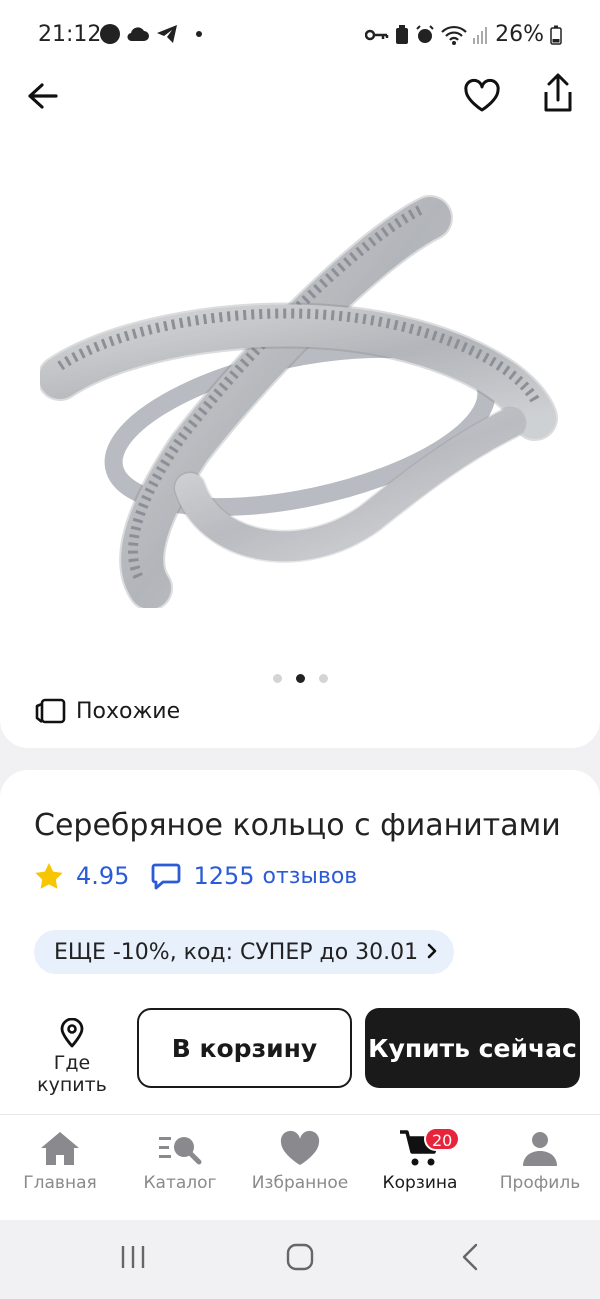 This screenshot has height=1299, width=600. Describe the element at coordinates (167, 34) in the screenshot. I see `telegram-icon` at that location.